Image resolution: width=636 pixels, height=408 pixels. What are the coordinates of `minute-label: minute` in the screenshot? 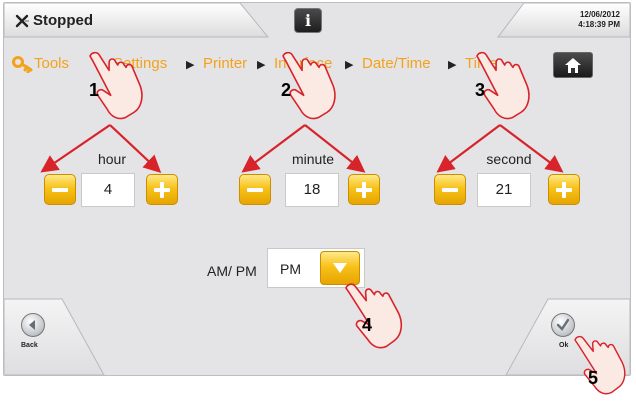 It's located at (313, 159).